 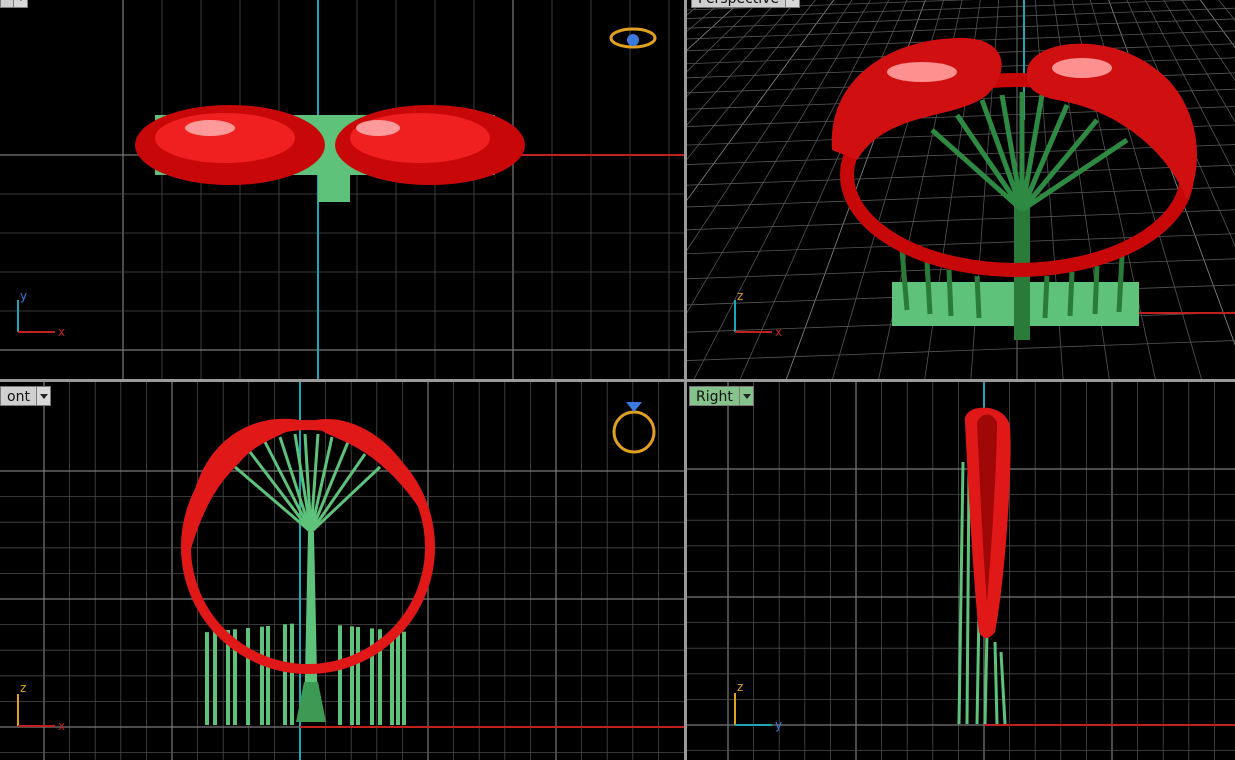 What do you see at coordinates (758, 314) in the screenshot?
I see `axis-widget-perspective: z x` at bounding box center [758, 314].